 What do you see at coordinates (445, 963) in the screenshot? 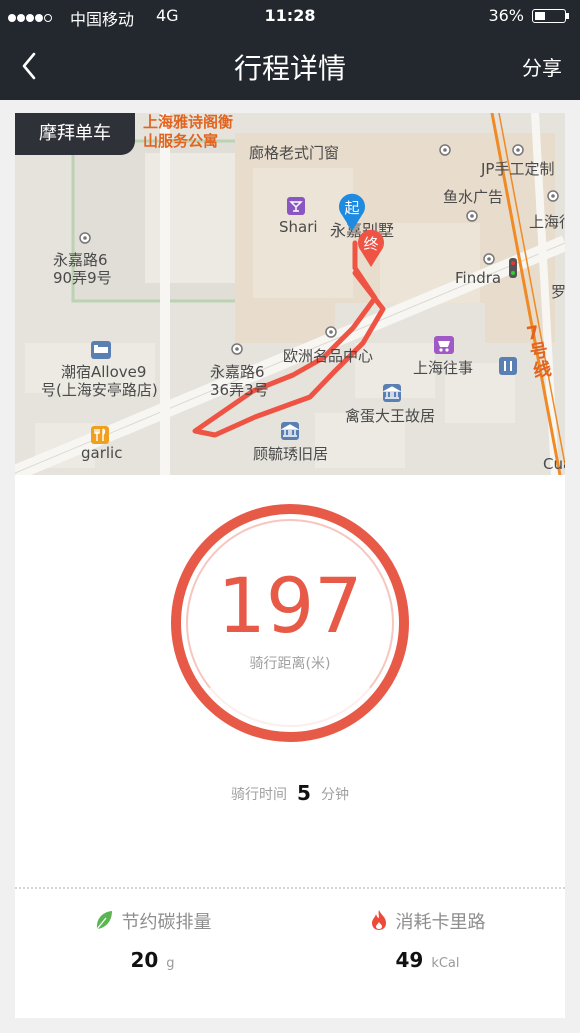
I see `calories-unit: kCal` at bounding box center [445, 963].